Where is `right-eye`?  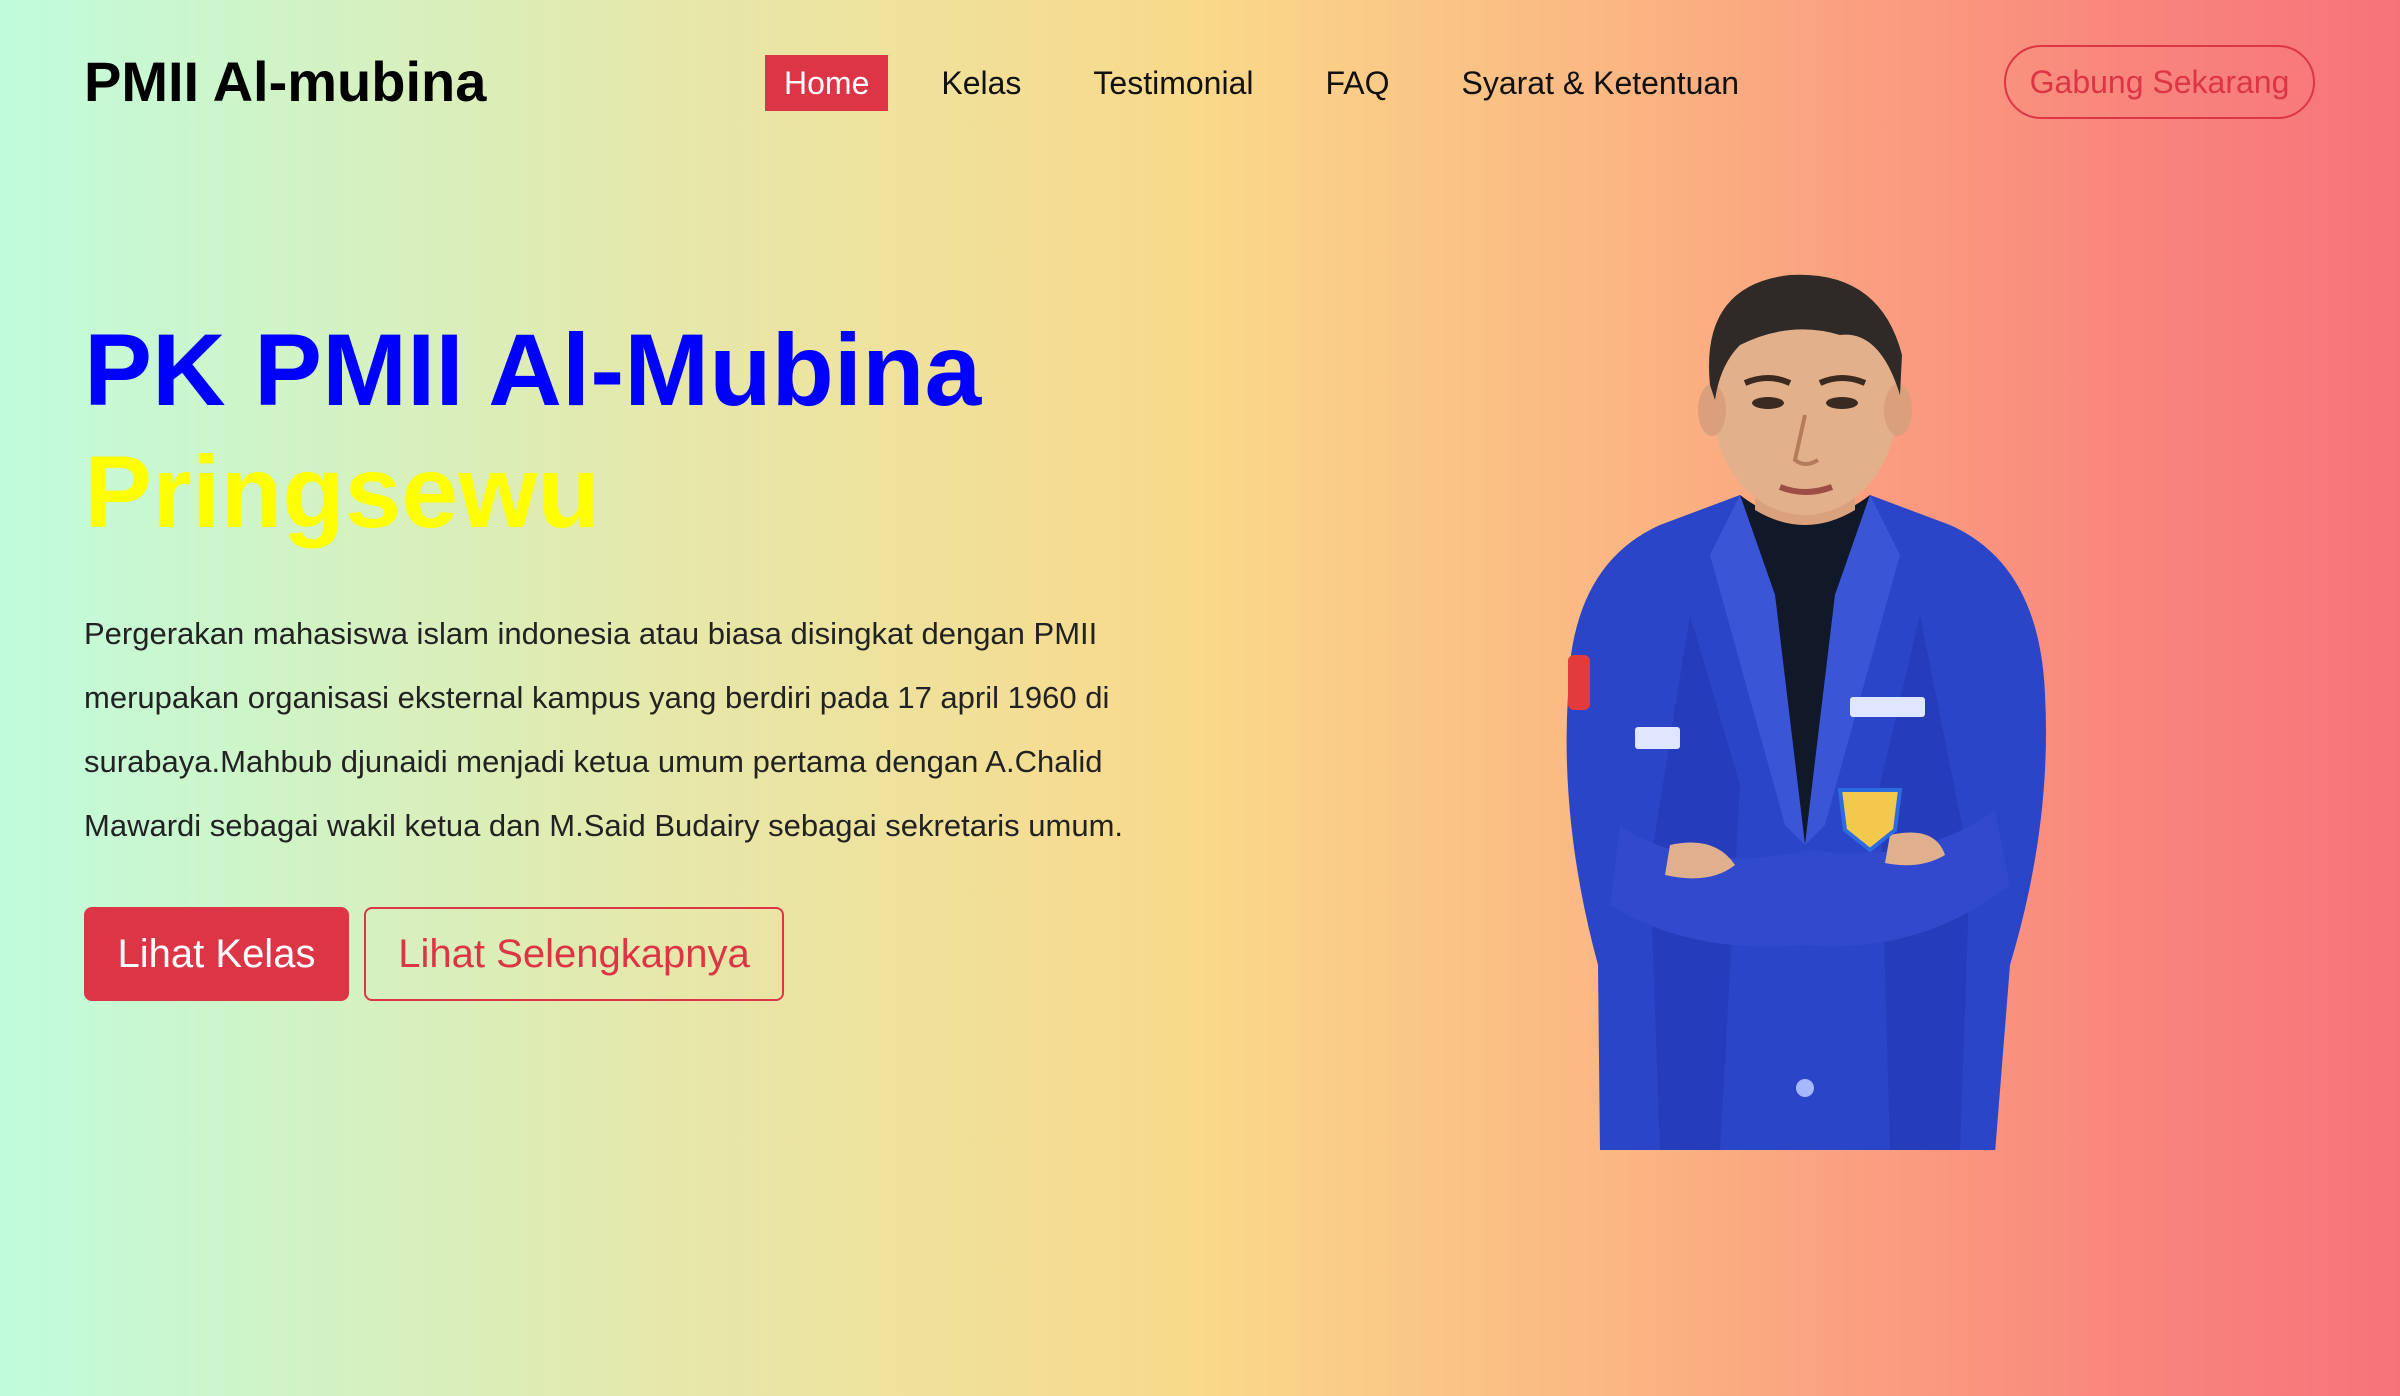
right-eye is located at coordinates (1842, 403).